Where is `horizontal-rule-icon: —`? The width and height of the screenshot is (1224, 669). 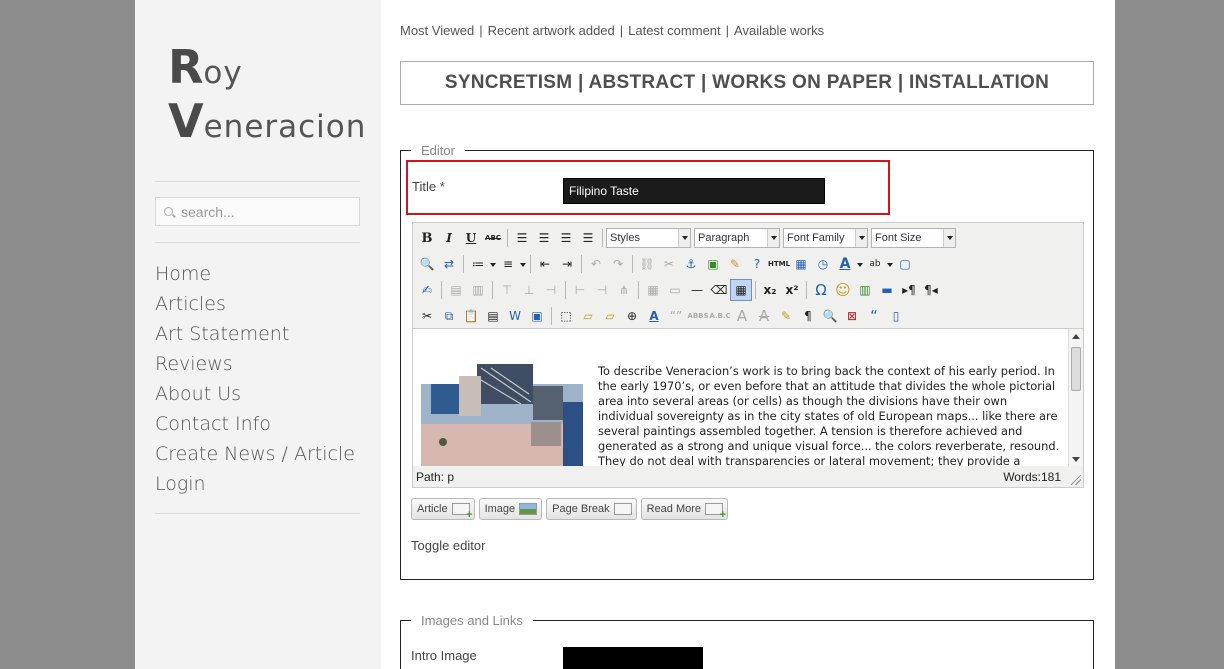
horizontal-rule-icon: — is located at coordinates (697, 290).